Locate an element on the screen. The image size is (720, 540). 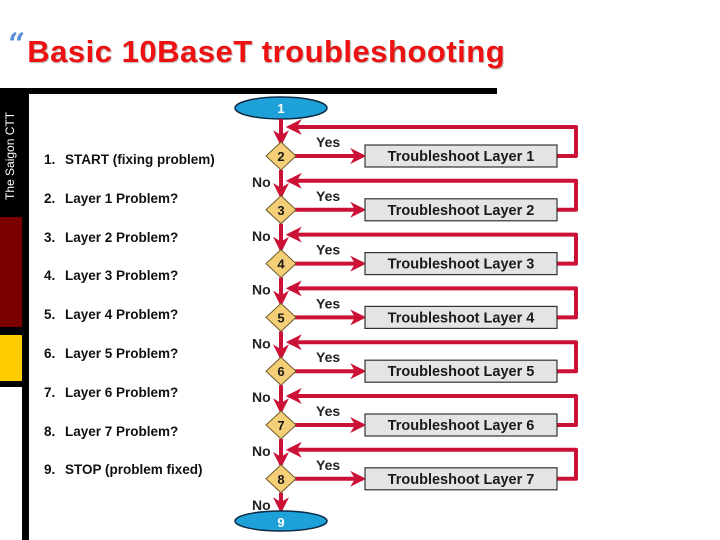
decision-number: 8 is located at coordinates (280, 479).